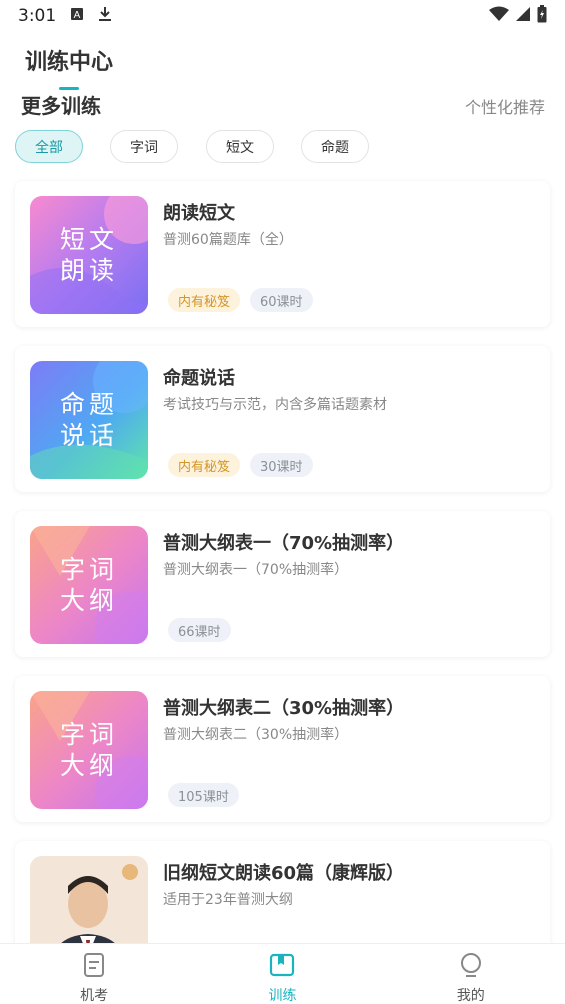 The height and width of the screenshot is (1004, 565). I want to click on profile-icon, so click(471, 967).